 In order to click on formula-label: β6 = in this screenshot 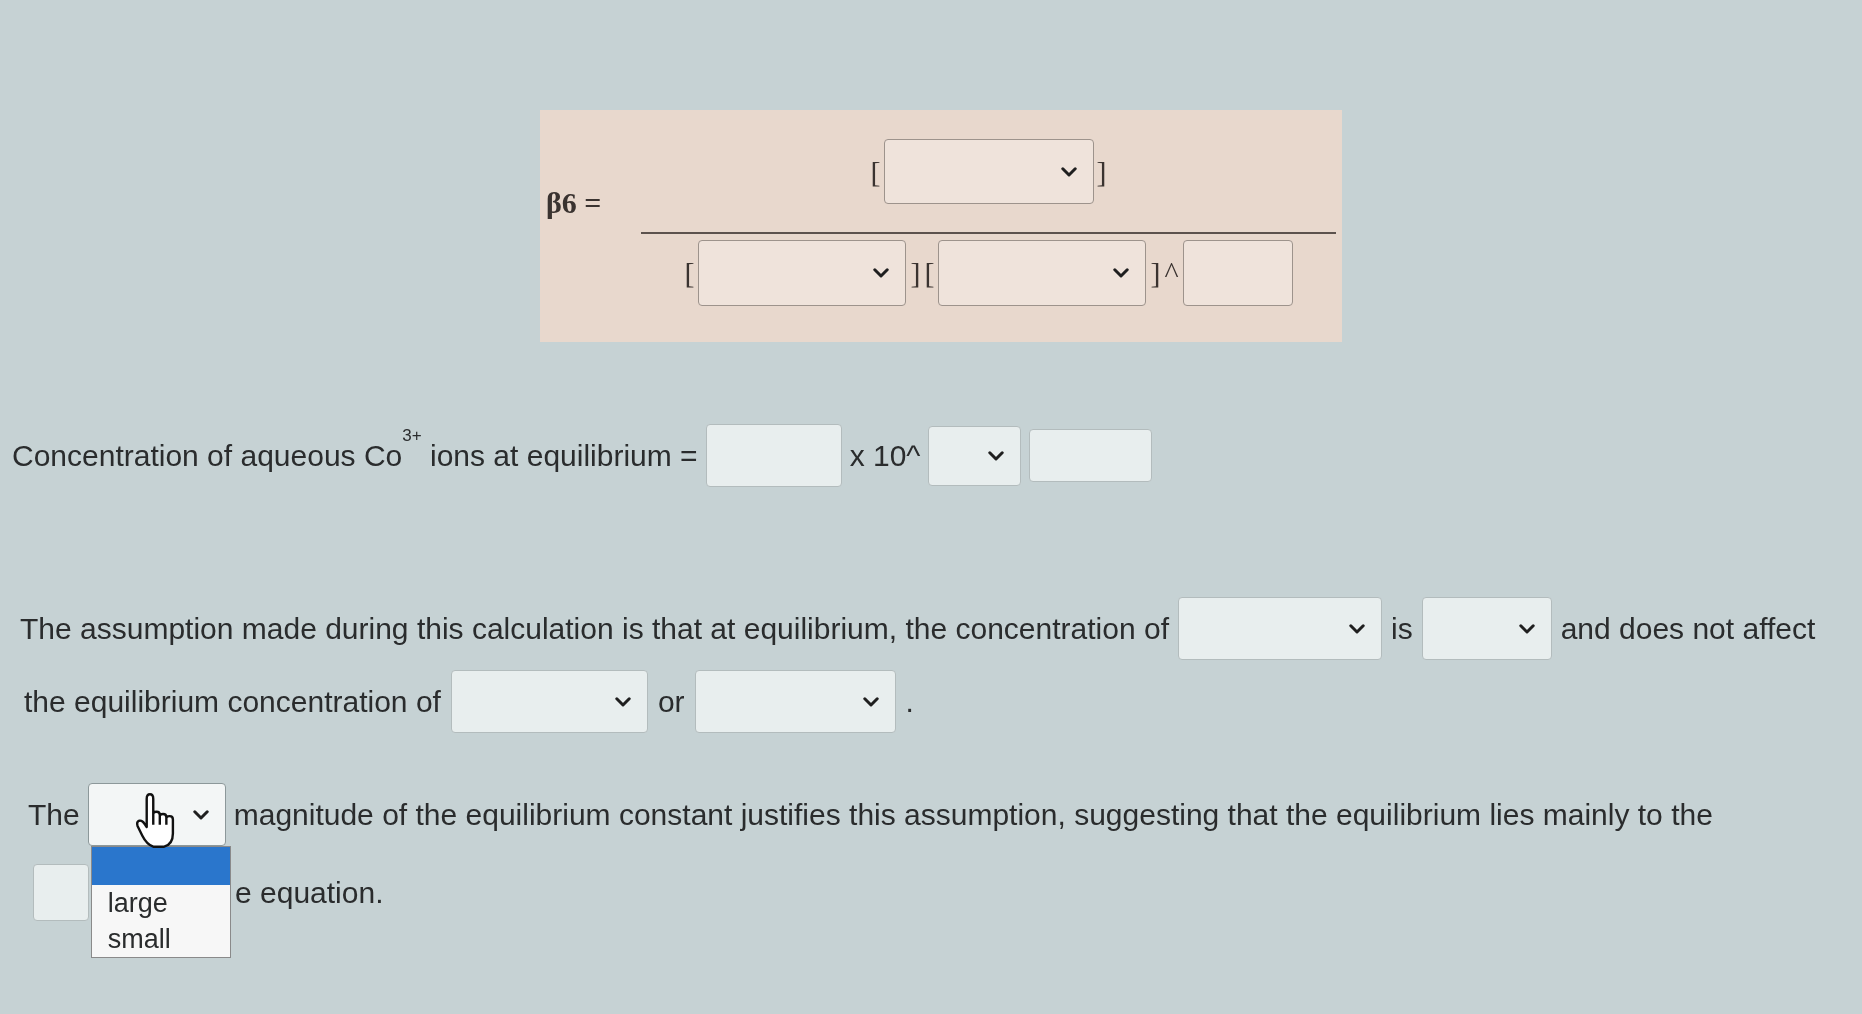, I will do `click(574, 202)`.